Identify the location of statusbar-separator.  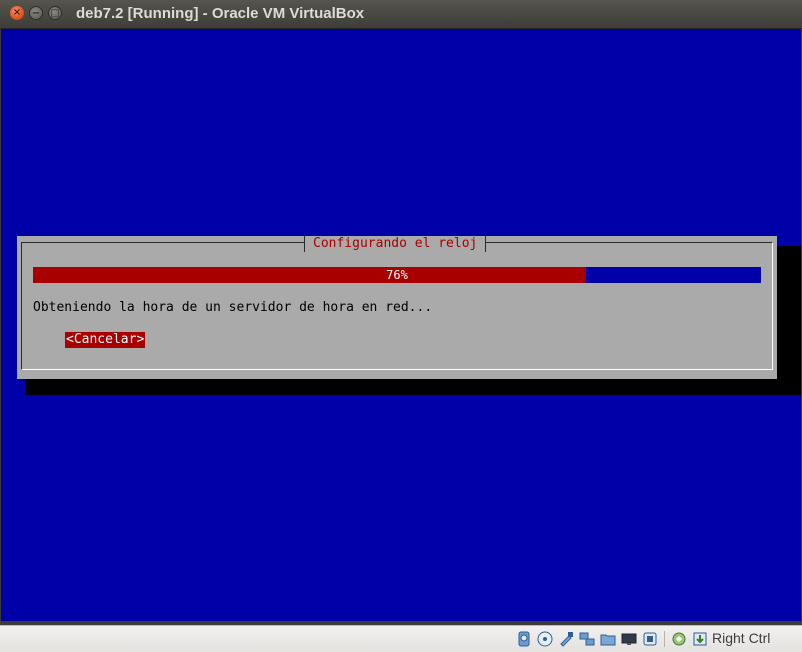
(664, 639).